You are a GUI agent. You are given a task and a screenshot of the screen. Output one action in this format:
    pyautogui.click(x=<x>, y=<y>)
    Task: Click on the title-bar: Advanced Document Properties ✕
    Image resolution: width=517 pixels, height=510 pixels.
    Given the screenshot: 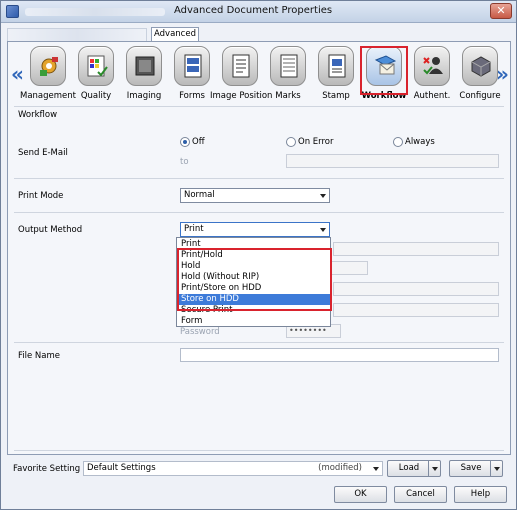 What is the action you would take?
    pyautogui.click(x=258, y=12)
    